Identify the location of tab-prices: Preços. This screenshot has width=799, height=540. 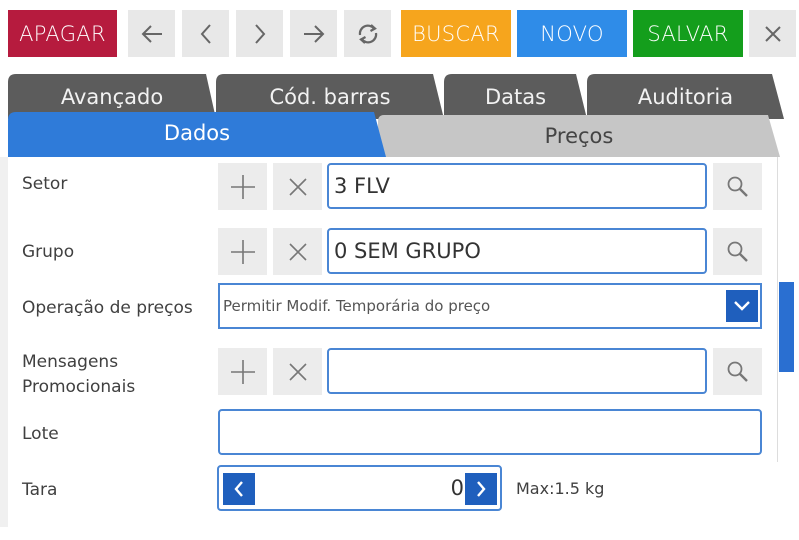
(579, 136).